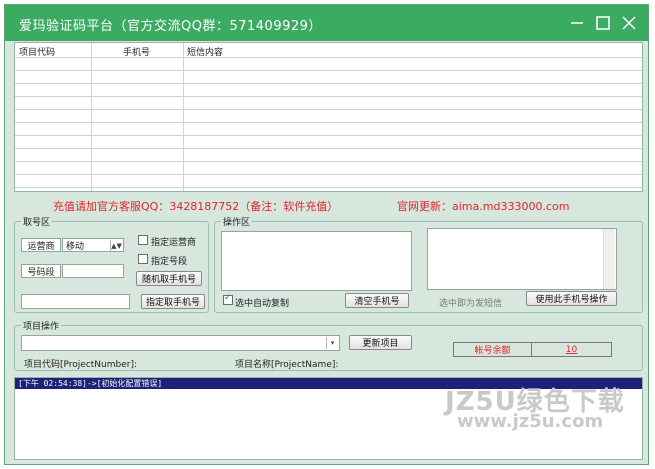 This screenshot has width=655, height=469. What do you see at coordinates (609, 259) in the screenshot?
I see `message-scrollbar` at bounding box center [609, 259].